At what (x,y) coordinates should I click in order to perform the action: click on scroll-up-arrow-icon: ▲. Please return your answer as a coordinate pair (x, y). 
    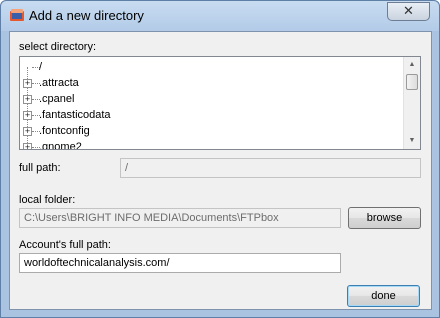
    Looking at the image, I should click on (412, 65).